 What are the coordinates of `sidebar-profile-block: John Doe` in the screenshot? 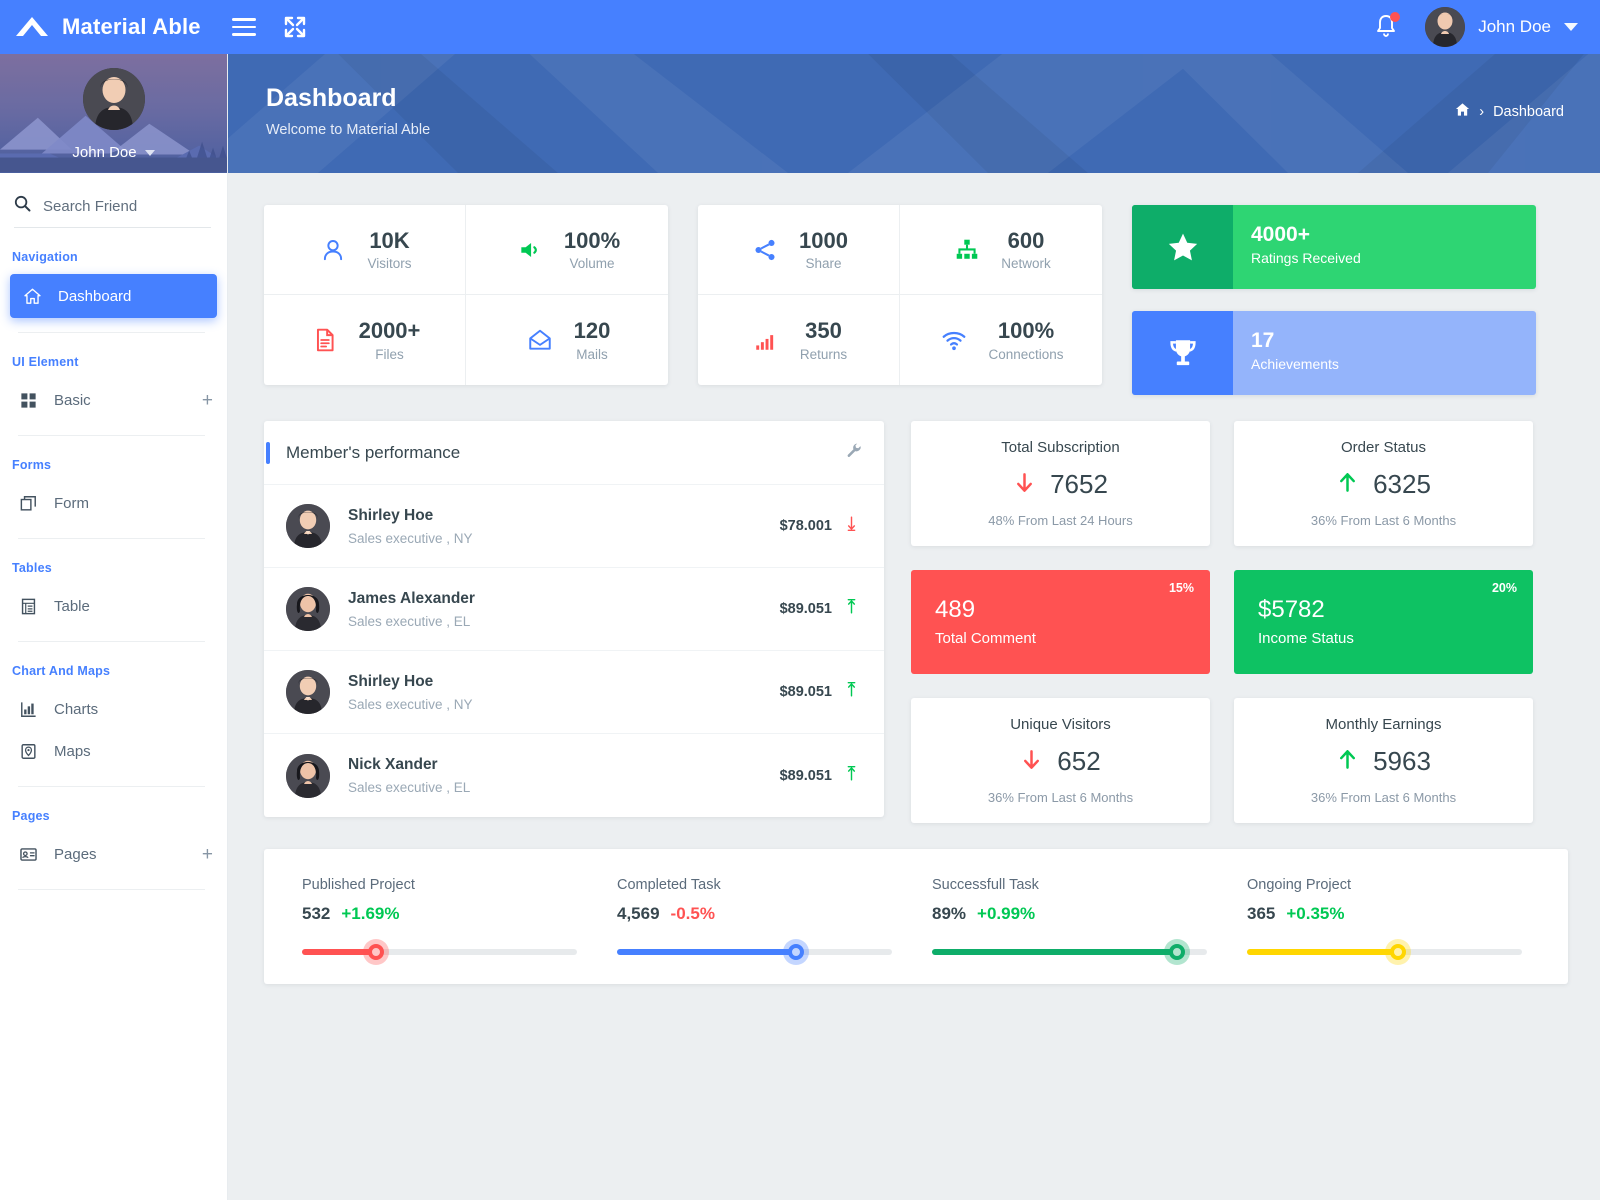 It's located at (113, 113).